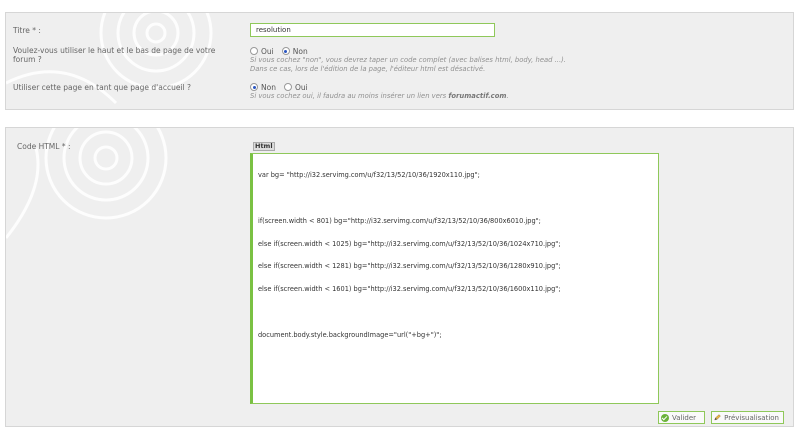 Image resolution: width=800 pixels, height=439 pixels. I want to click on submit-button-label: Valider, so click(684, 417).